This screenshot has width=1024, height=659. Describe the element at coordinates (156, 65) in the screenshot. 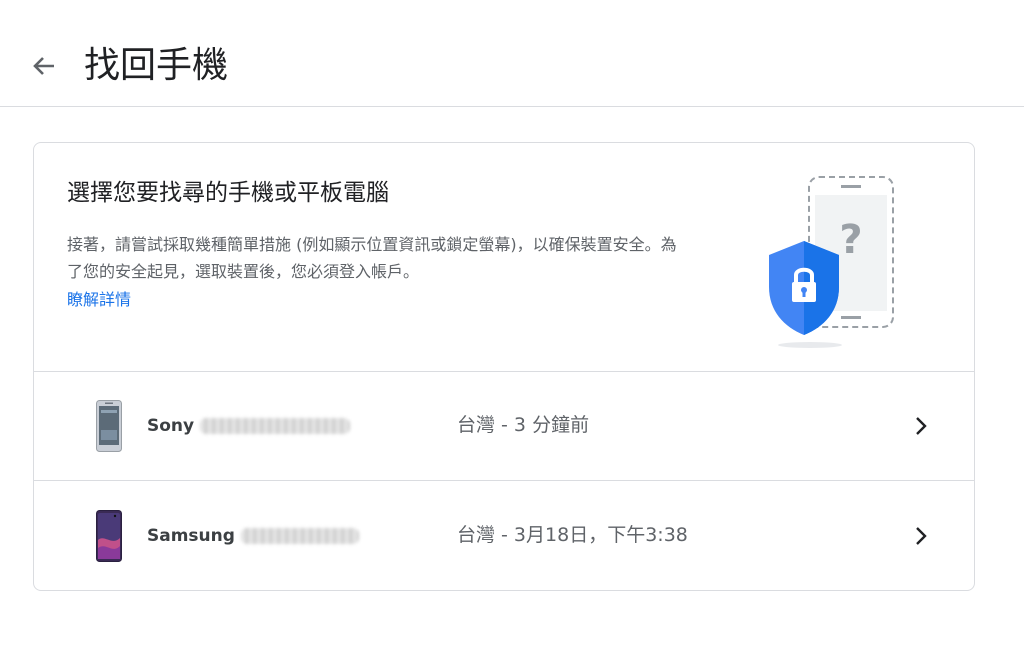

I see `page-title: 找回手機` at that location.